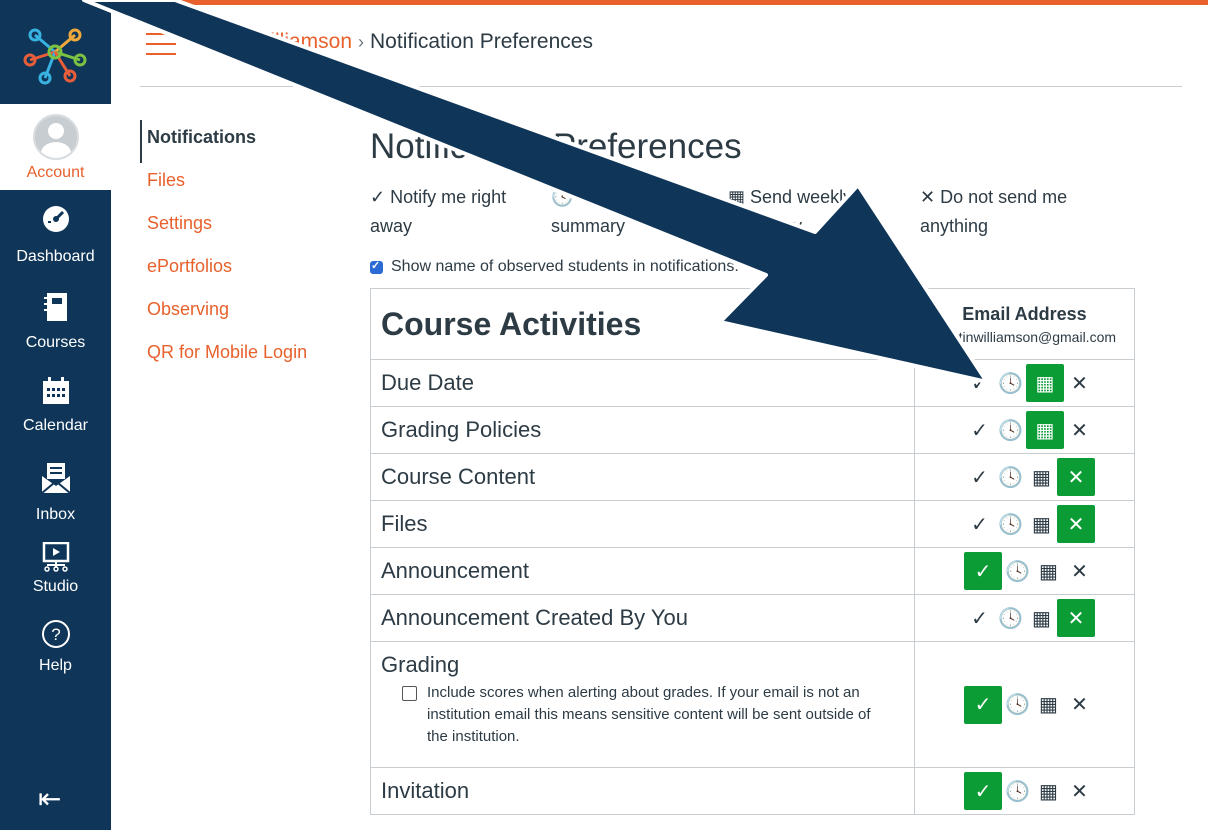  What do you see at coordinates (409, 693) in the screenshot?
I see `include-scores-checkbox` at bounding box center [409, 693].